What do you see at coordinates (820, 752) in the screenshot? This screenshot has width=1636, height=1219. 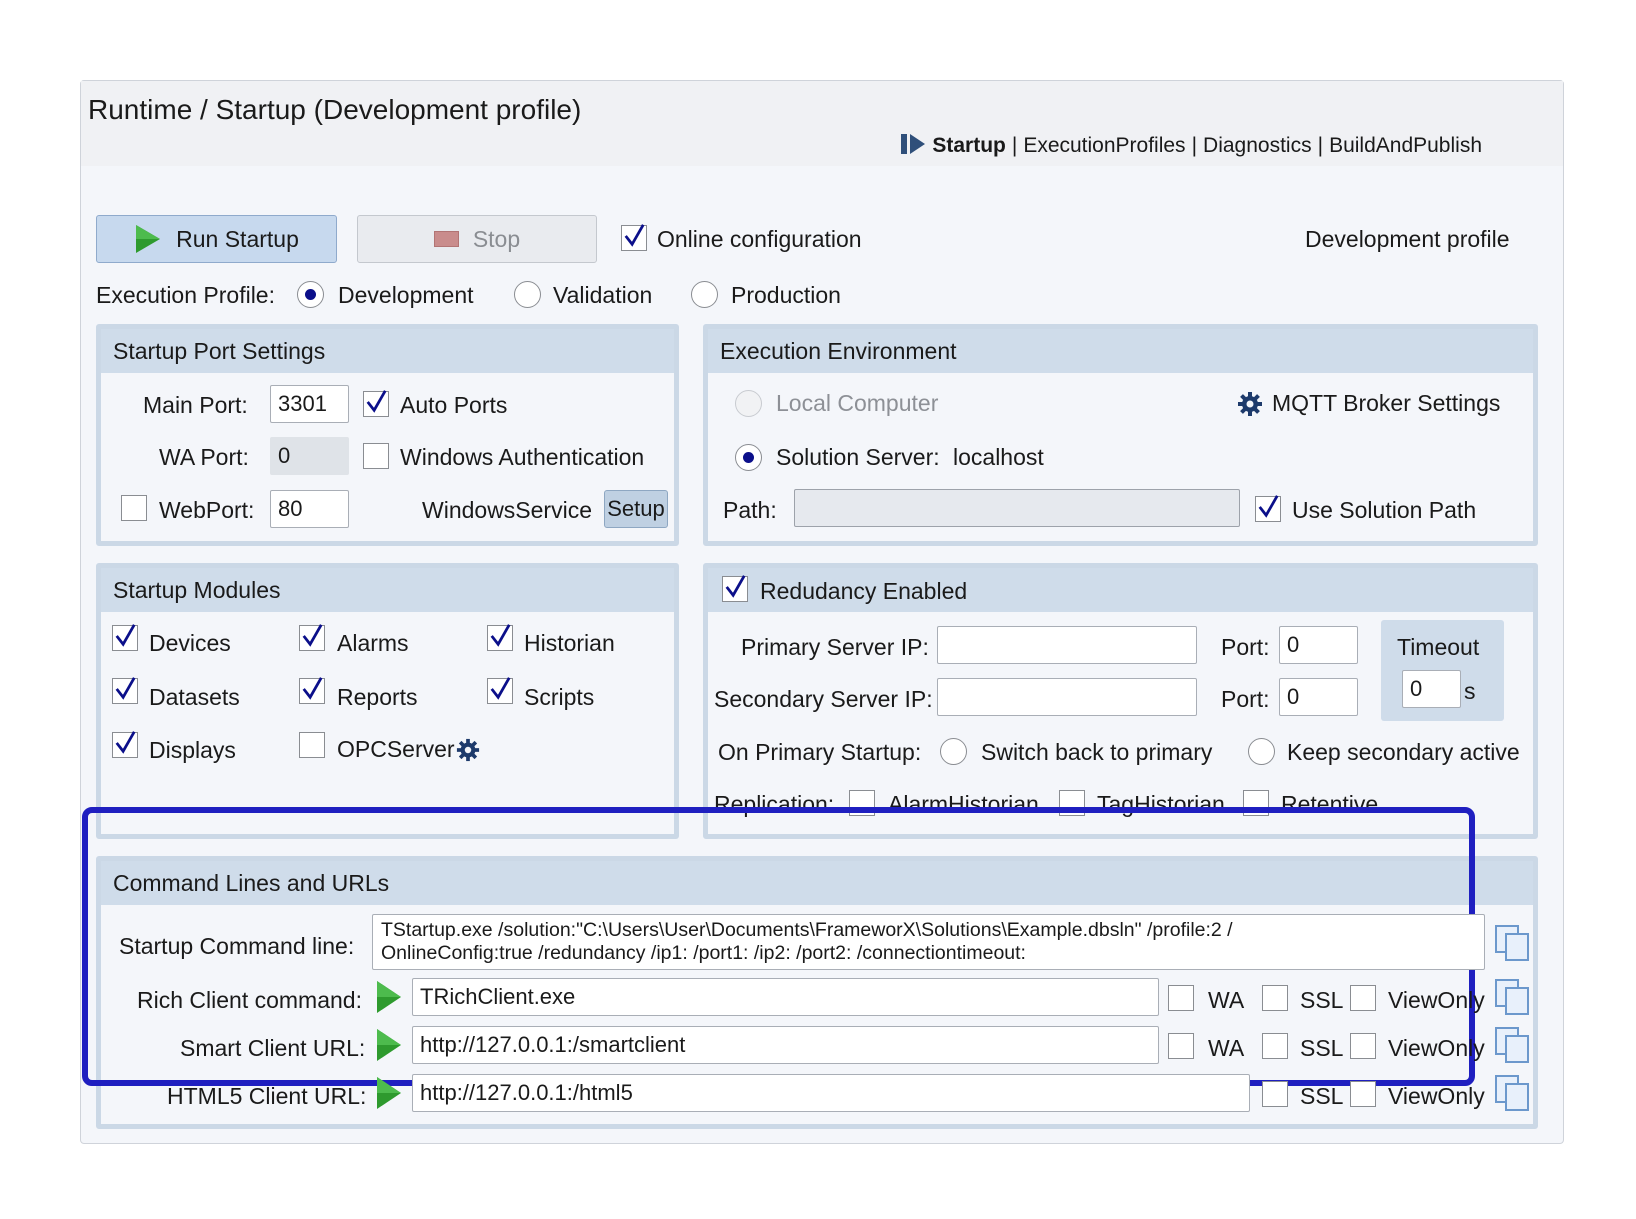 I see `on-primary-startup-label: On Primary Startup:` at bounding box center [820, 752].